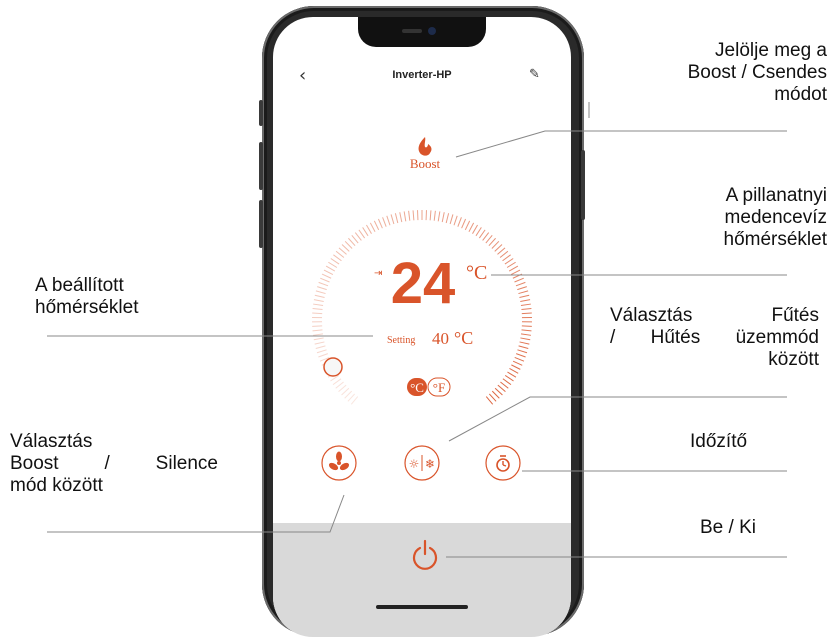  Describe the element at coordinates (425, 146) in the screenshot. I see `flame-icon` at that location.